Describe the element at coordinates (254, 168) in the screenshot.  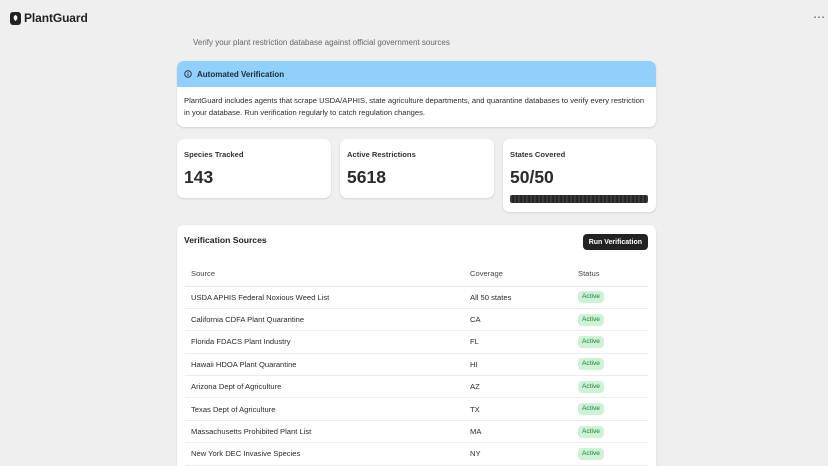
I see `stat-card-species: Species Tracked 143` at that location.